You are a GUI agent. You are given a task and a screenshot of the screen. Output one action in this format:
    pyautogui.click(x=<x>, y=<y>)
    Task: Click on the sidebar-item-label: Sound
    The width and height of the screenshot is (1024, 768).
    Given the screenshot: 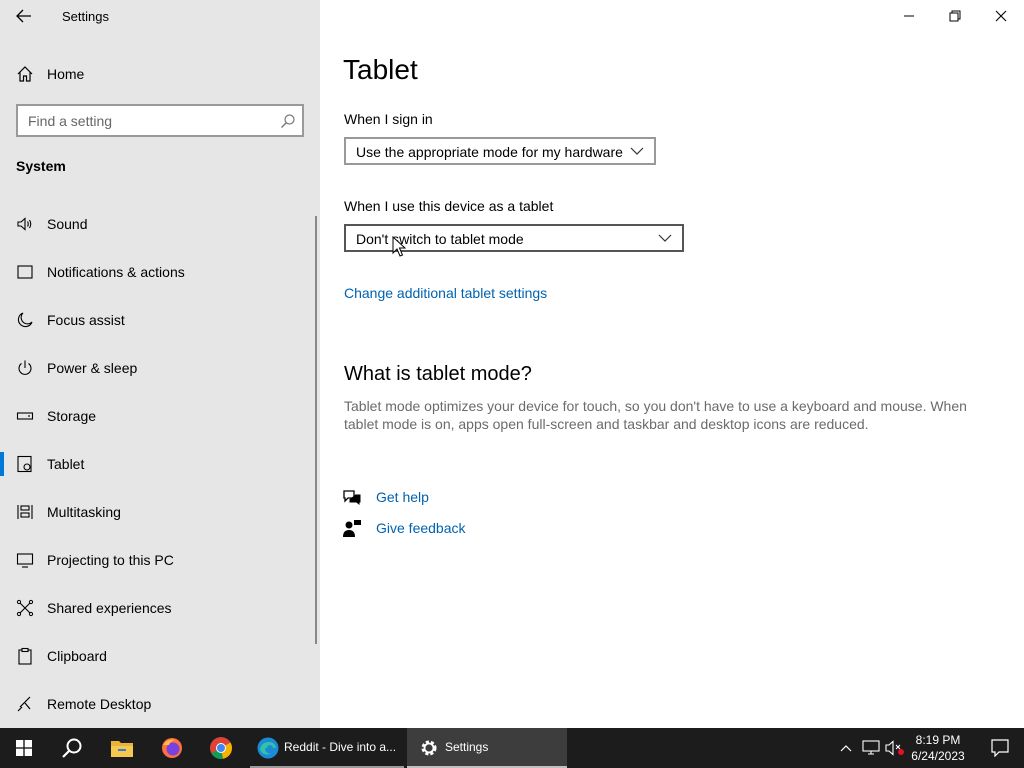 What is the action you would take?
    pyautogui.click(x=67, y=224)
    